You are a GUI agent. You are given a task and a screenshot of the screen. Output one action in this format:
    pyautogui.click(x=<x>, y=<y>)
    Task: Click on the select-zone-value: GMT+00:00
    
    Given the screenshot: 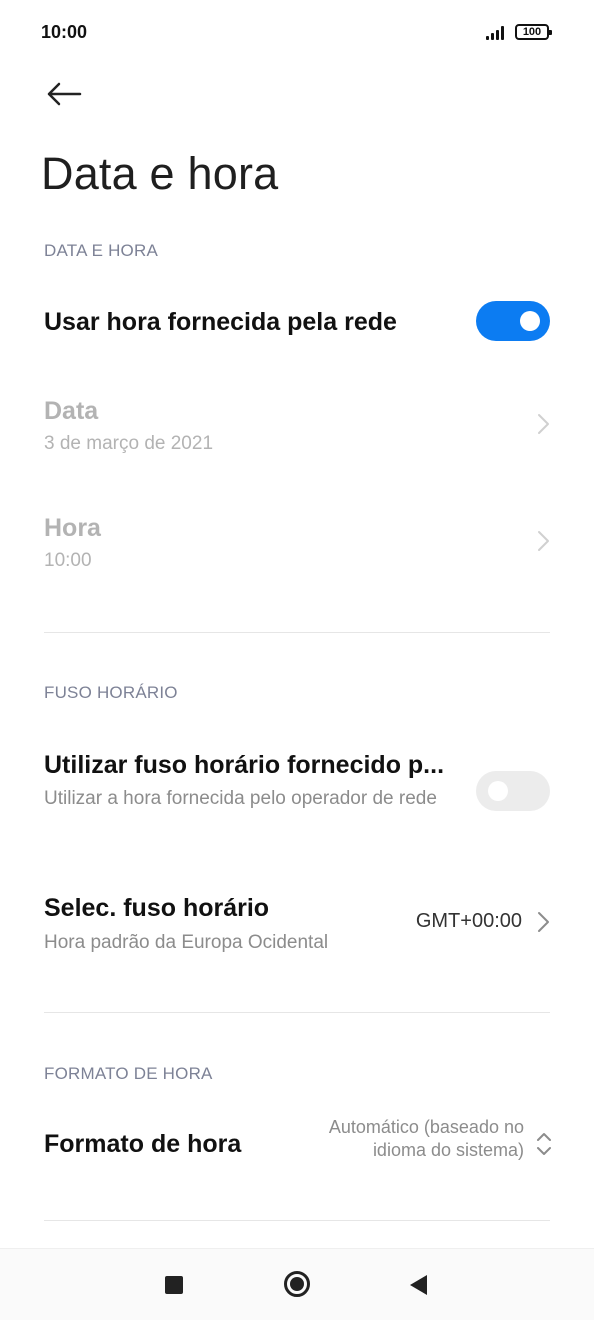 What is the action you would take?
    pyautogui.click(x=468, y=921)
    